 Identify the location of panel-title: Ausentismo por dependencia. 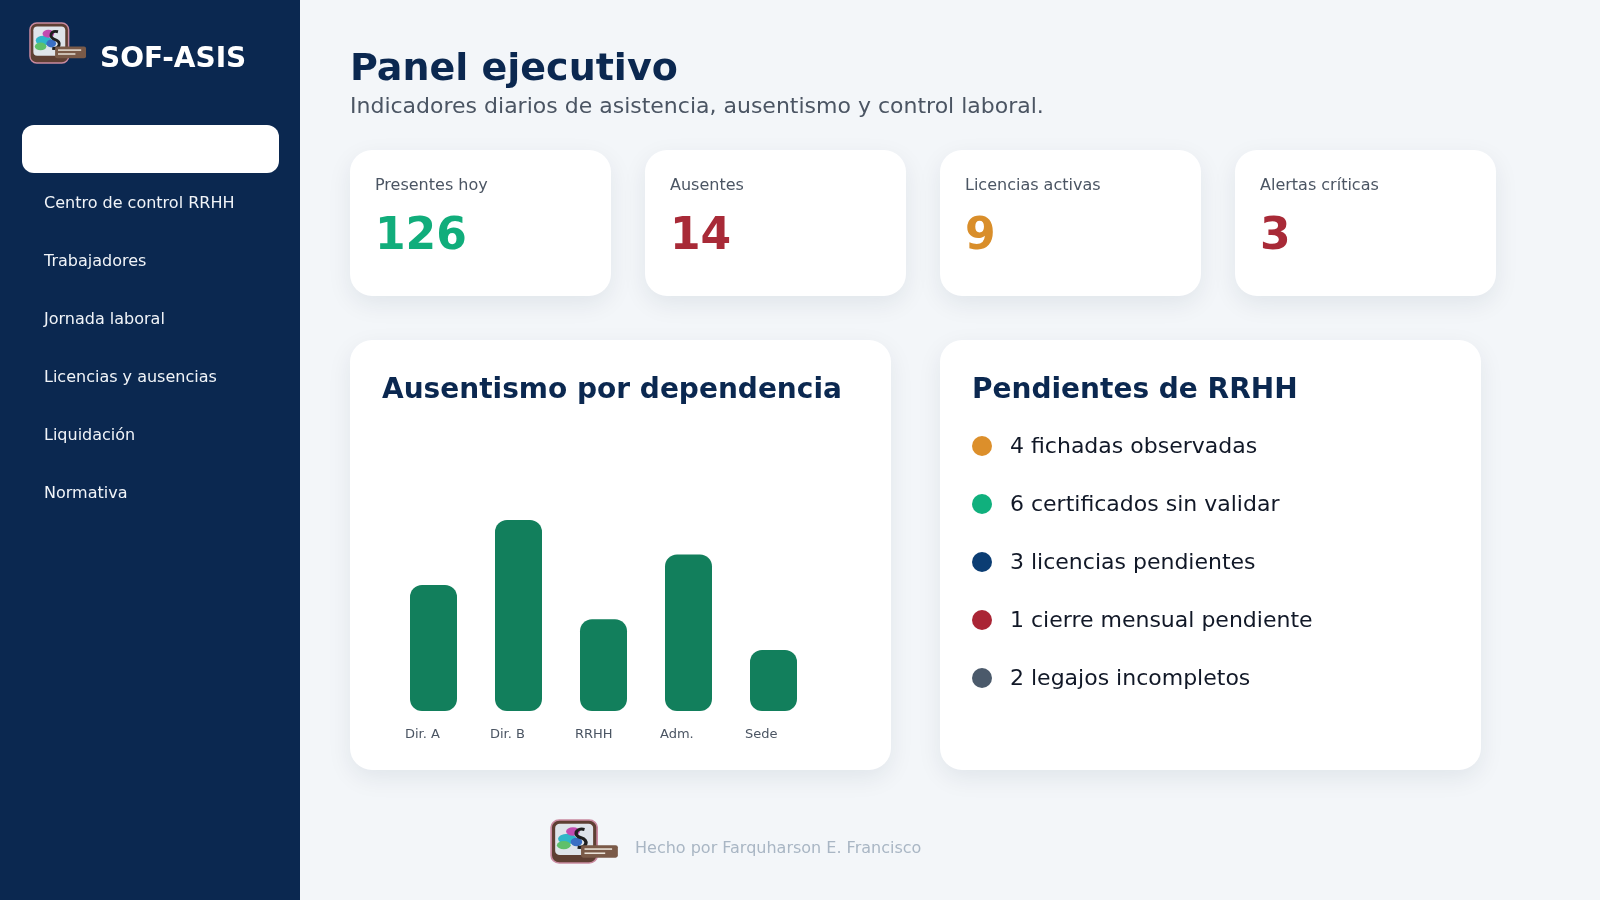
(612, 389).